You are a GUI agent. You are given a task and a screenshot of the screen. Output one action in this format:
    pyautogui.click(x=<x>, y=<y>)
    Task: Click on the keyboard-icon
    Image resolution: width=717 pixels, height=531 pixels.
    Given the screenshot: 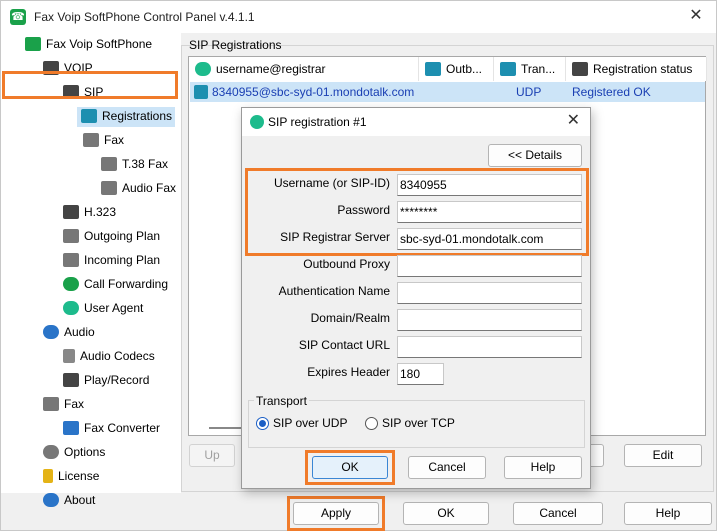 What is the action you would take?
    pyautogui.click(x=508, y=68)
    